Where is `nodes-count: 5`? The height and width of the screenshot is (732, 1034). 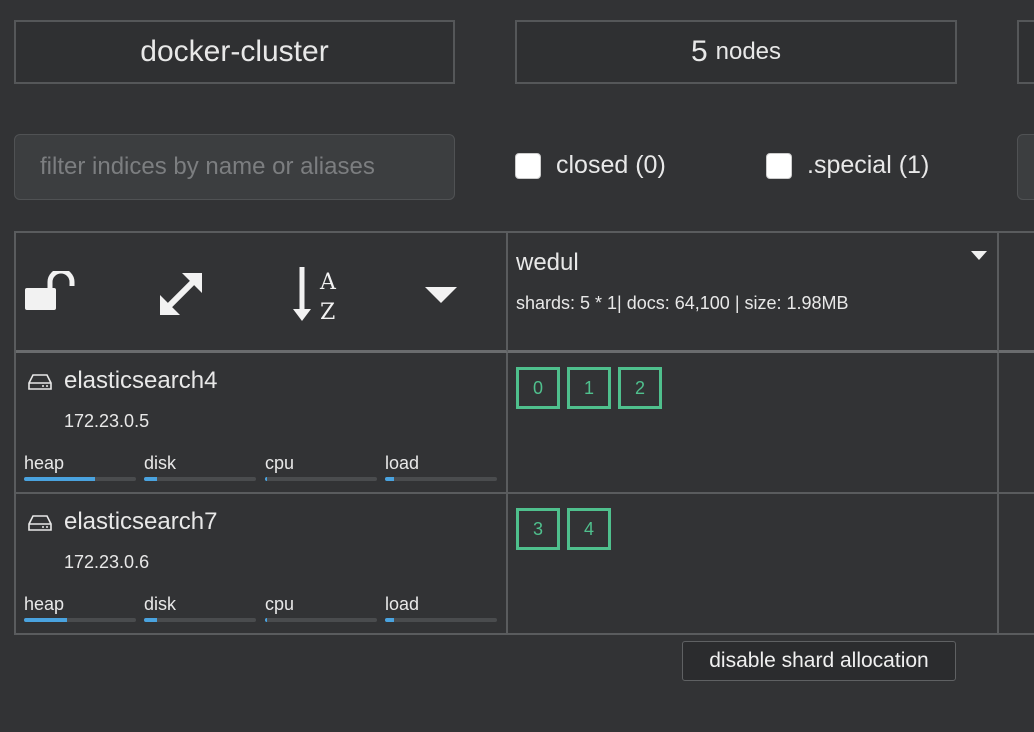 nodes-count: 5 is located at coordinates (699, 51).